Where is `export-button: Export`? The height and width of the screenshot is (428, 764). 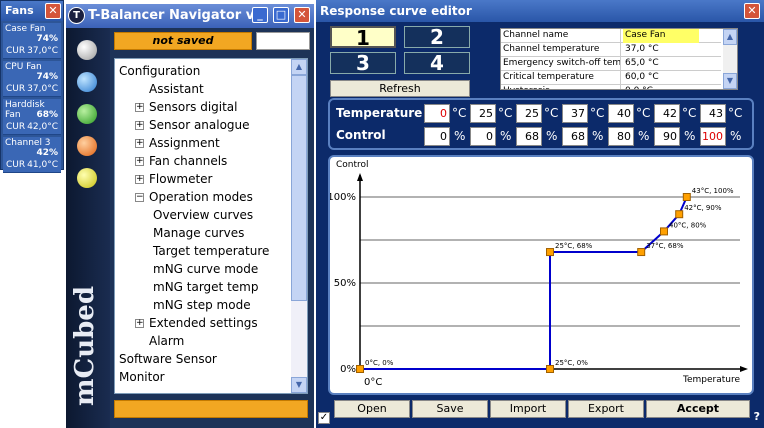 export-button: Export is located at coordinates (606, 409).